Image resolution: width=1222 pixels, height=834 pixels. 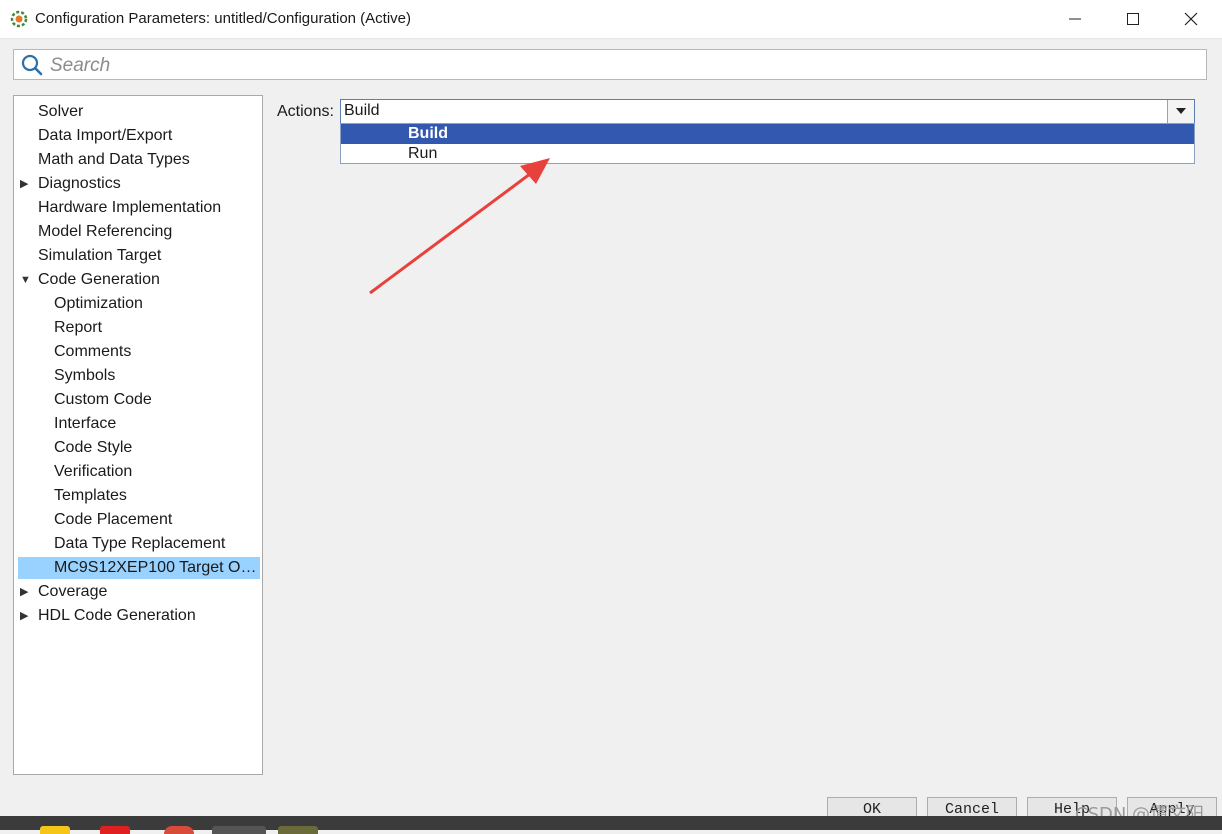 I want to click on maximize-button, so click(x=1133, y=19).